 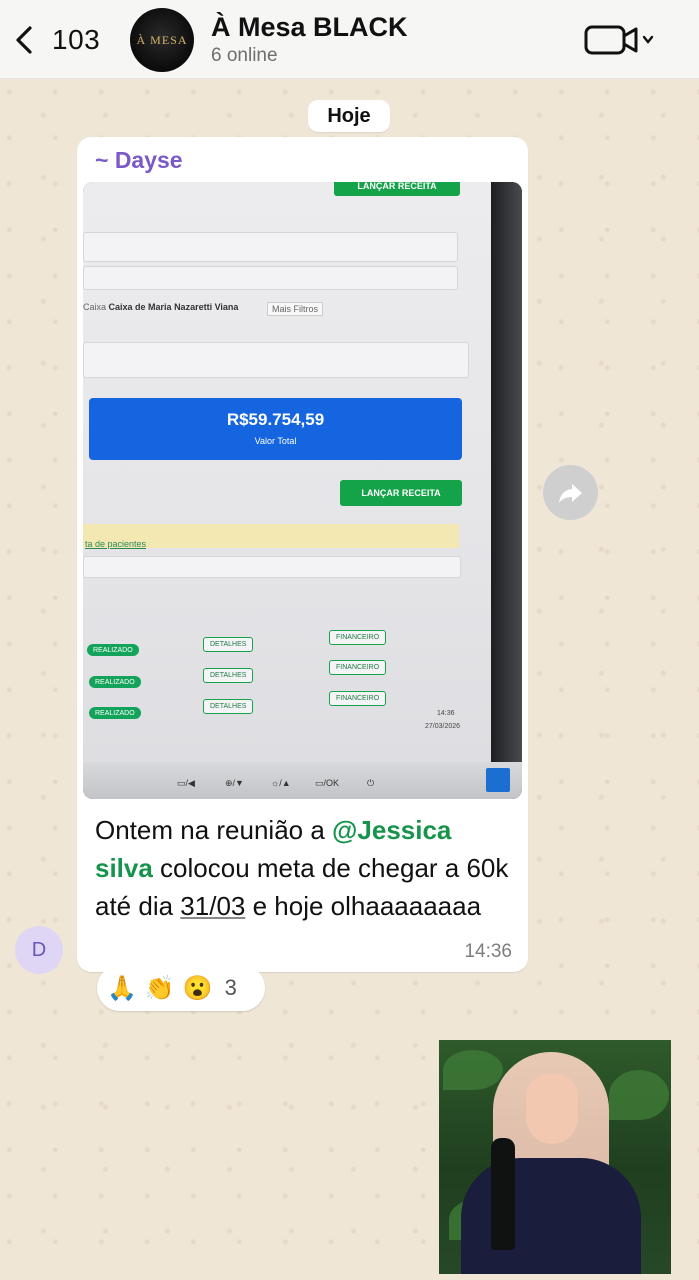 I want to click on online-status: 6 online, so click(x=244, y=55).